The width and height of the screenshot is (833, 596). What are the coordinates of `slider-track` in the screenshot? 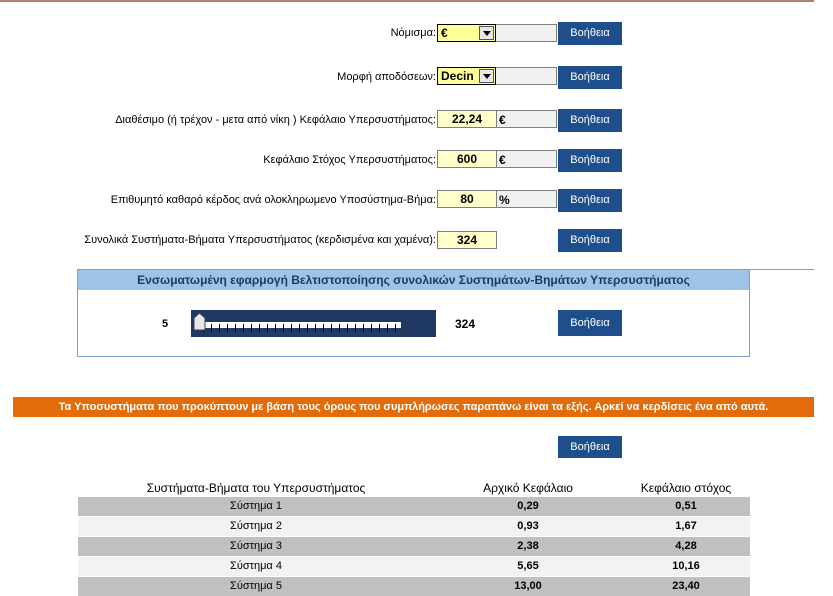 It's located at (300, 327).